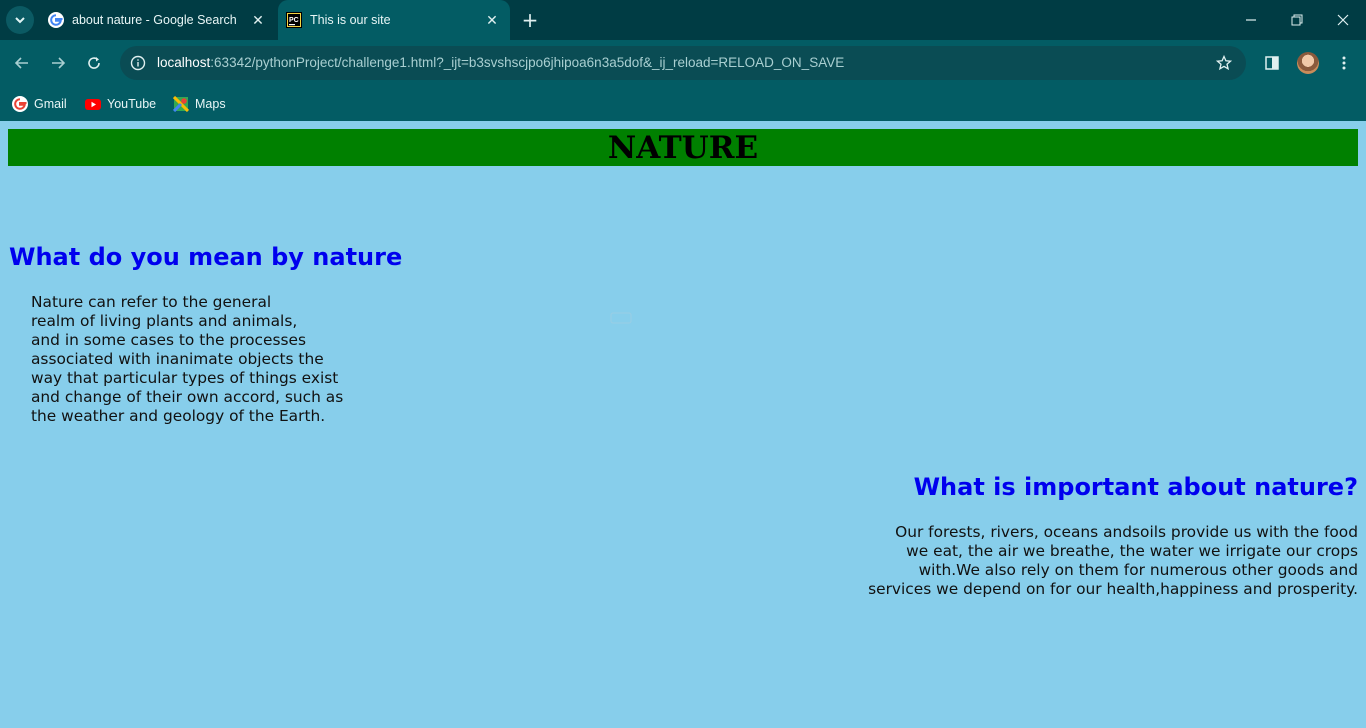 This screenshot has width=1366, height=728. What do you see at coordinates (683, 103) in the screenshot?
I see `bookmarks-bar: Gmail YouTube Maps` at bounding box center [683, 103].